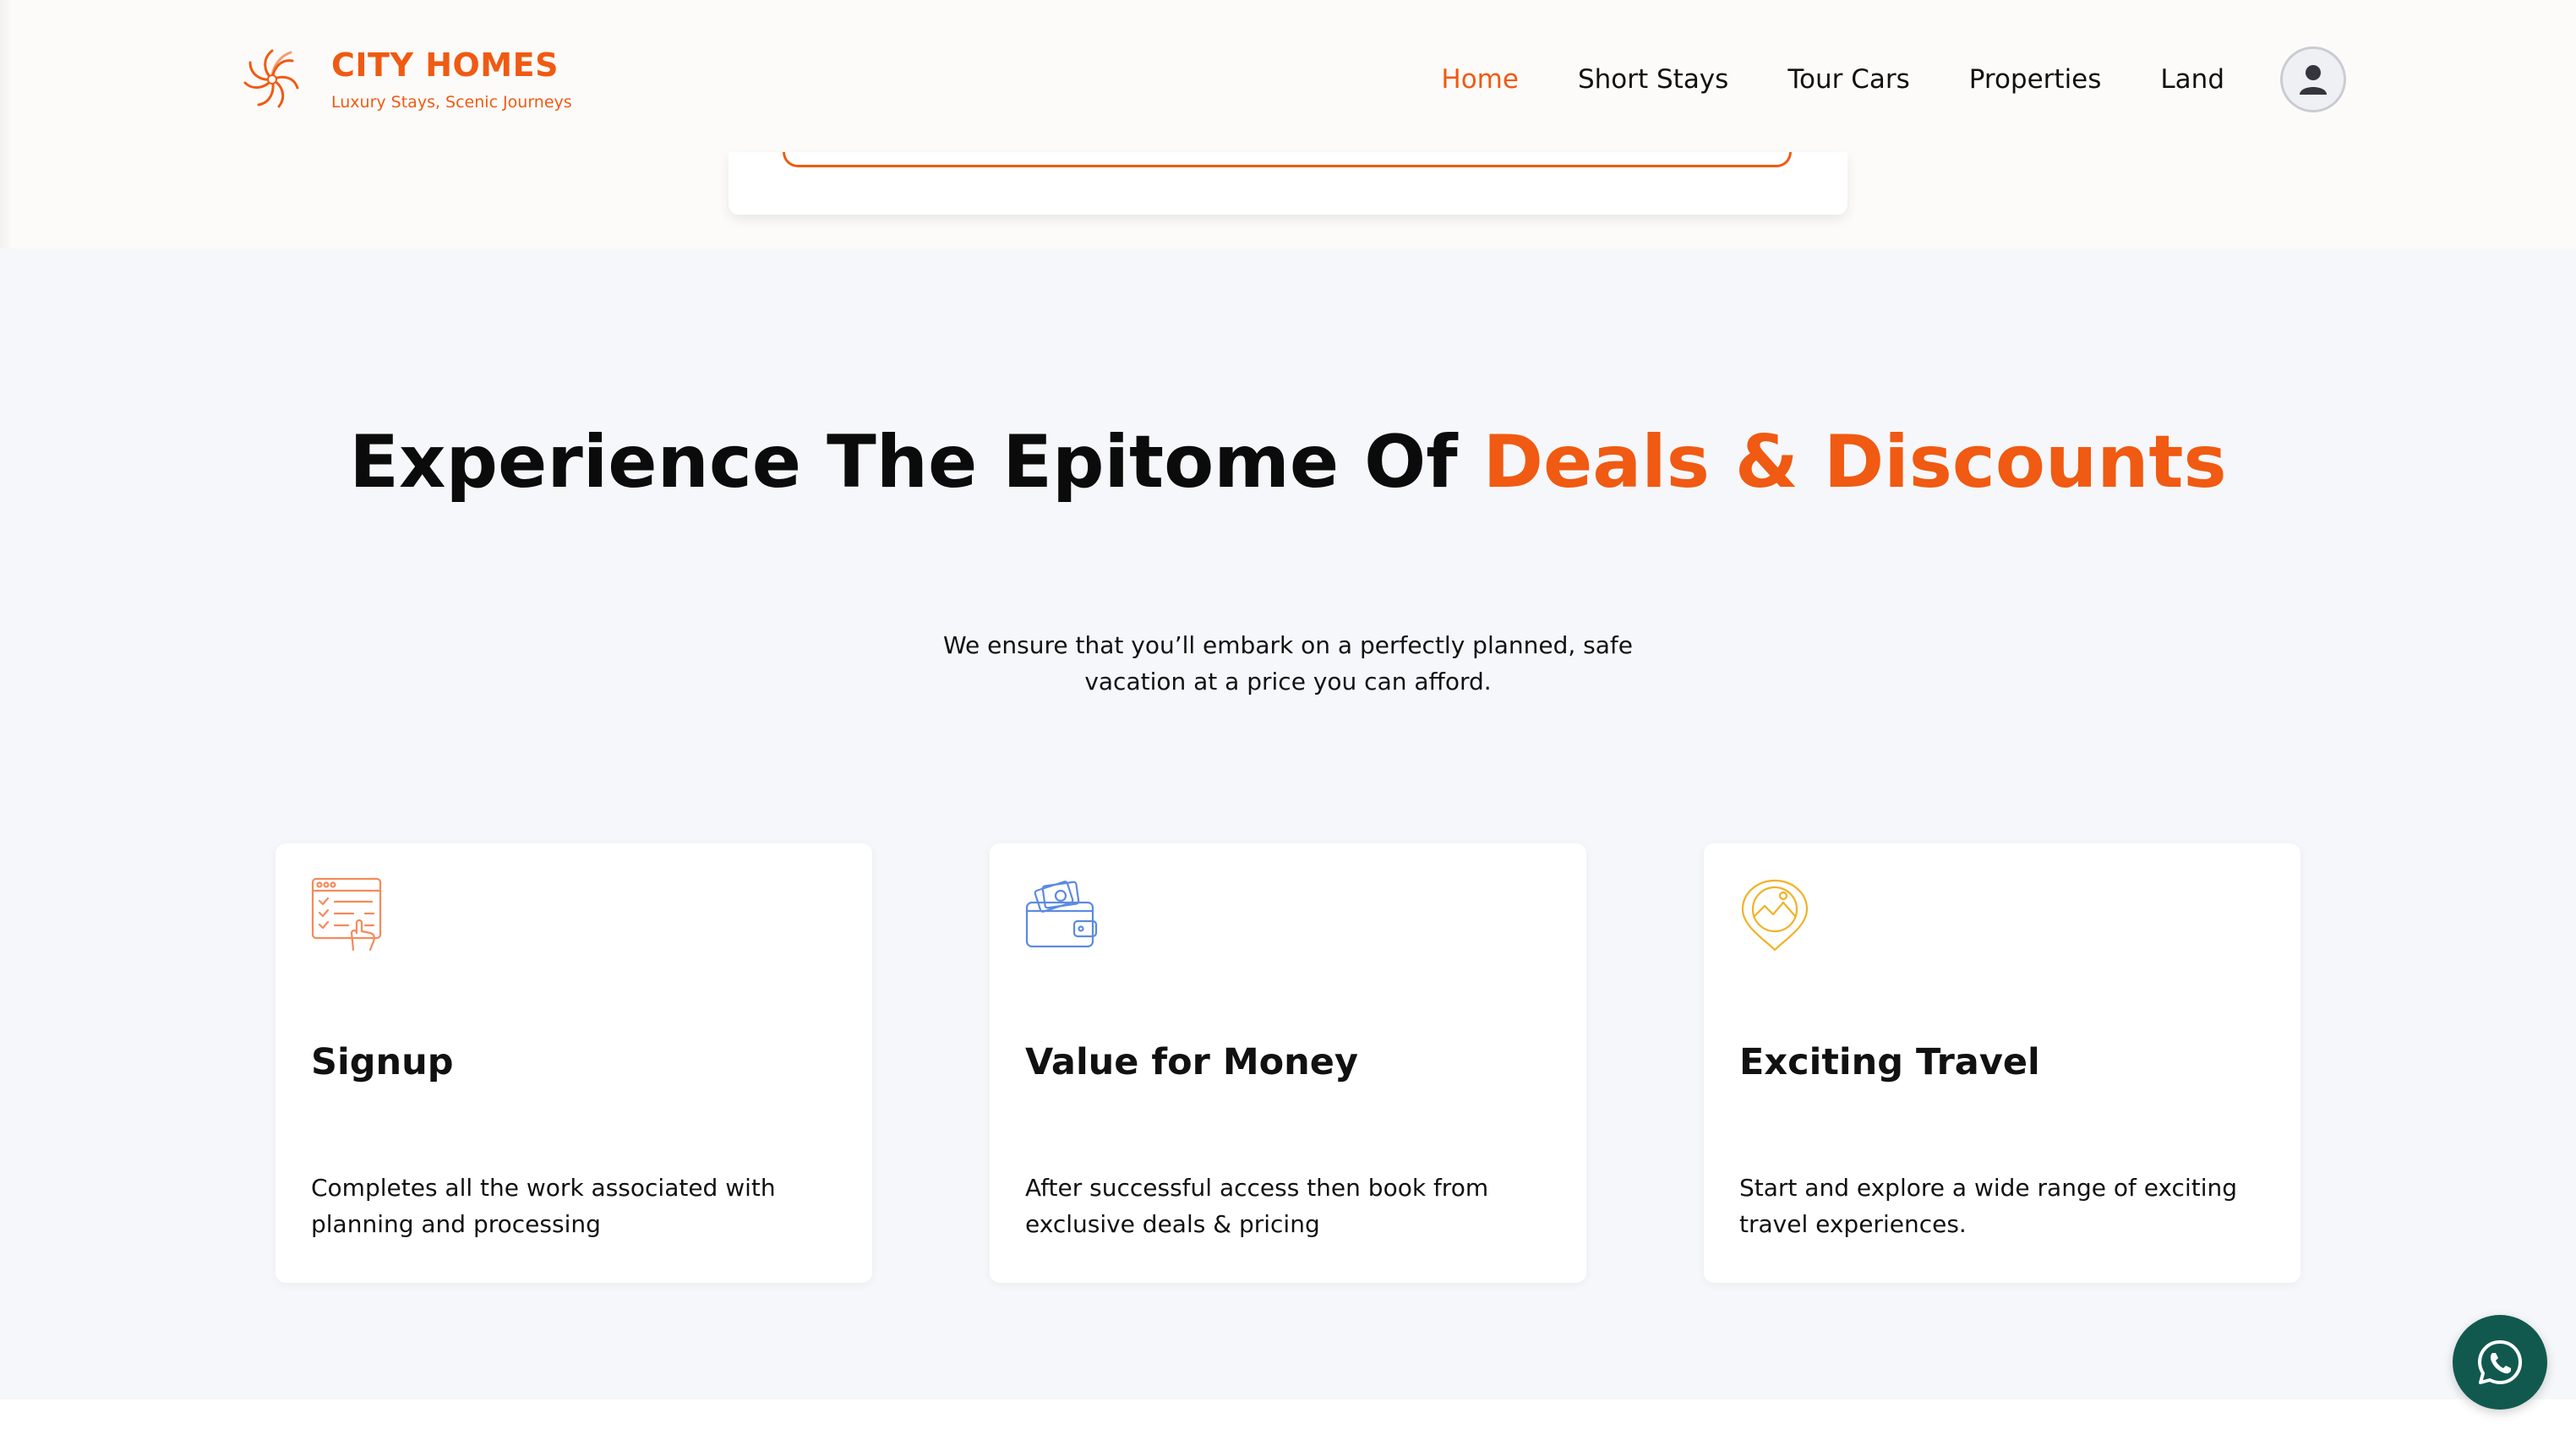  Describe the element at coordinates (1061, 914) in the screenshot. I see `wallet-icon` at that location.